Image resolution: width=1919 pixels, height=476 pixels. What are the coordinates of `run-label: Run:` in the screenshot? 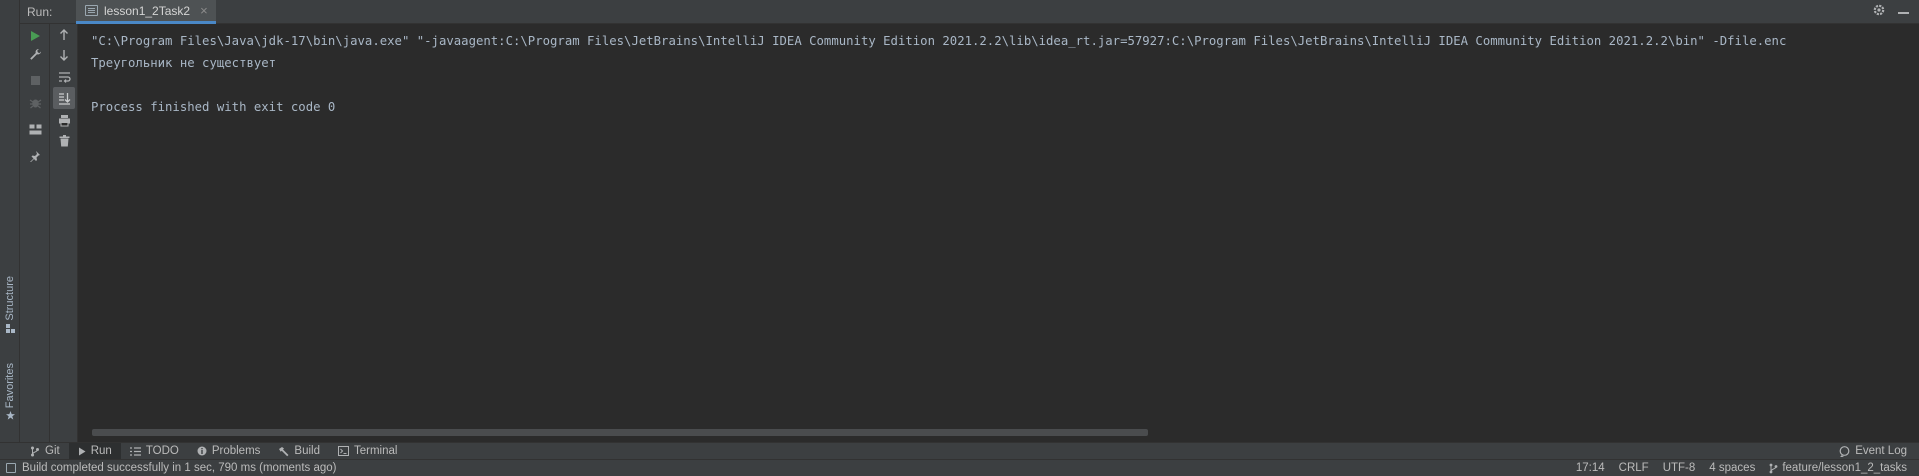 It's located at (40, 12).